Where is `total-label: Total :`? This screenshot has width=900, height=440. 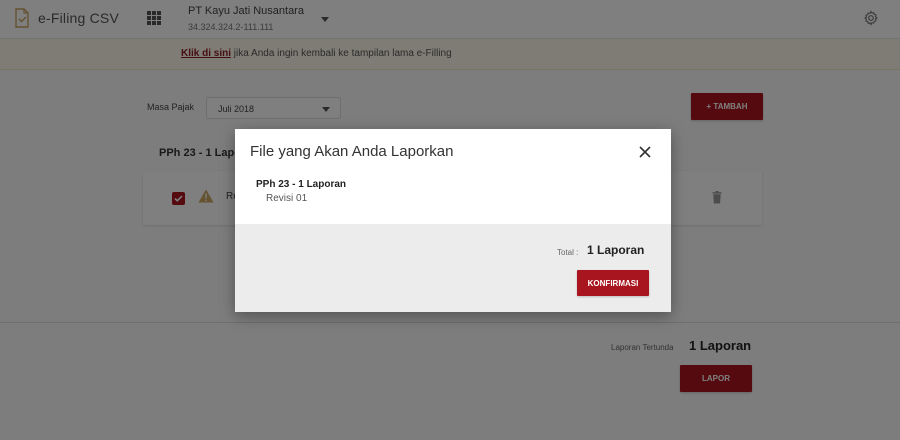
total-label: Total : is located at coordinates (568, 252).